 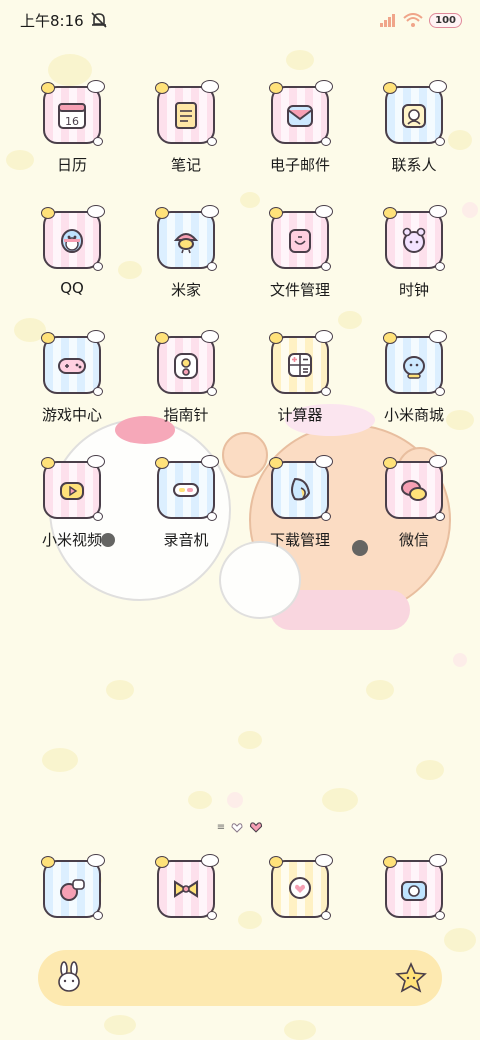 I want to click on app-label: 微信, so click(x=413, y=540).